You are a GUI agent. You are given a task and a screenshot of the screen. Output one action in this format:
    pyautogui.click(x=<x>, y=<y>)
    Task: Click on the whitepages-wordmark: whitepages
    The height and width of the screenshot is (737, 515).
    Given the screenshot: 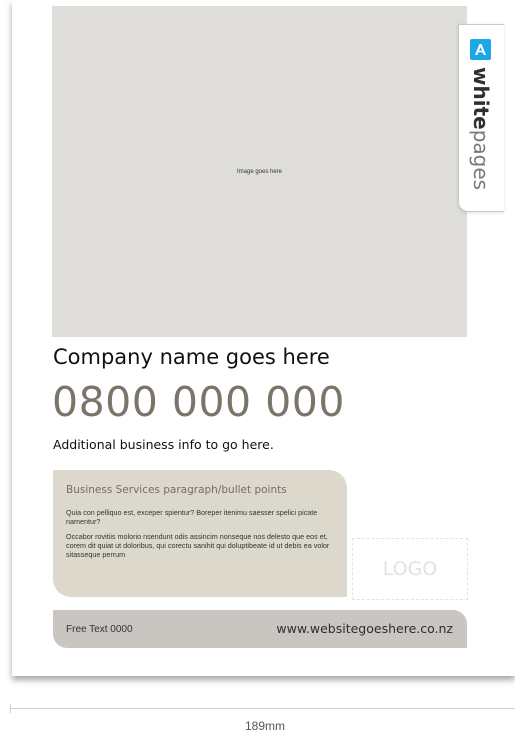 What is the action you would take?
    pyautogui.click(x=481, y=128)
    